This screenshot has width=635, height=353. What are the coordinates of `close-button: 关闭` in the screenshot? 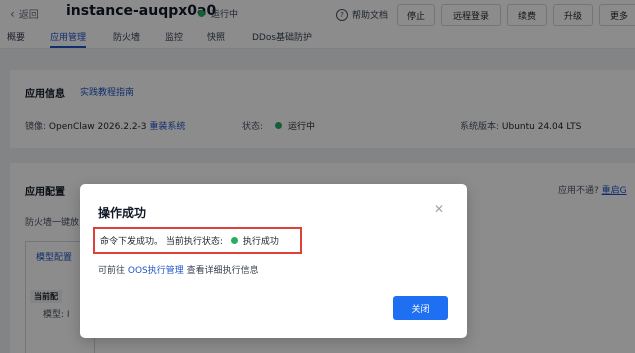 It's located at (420, 308).